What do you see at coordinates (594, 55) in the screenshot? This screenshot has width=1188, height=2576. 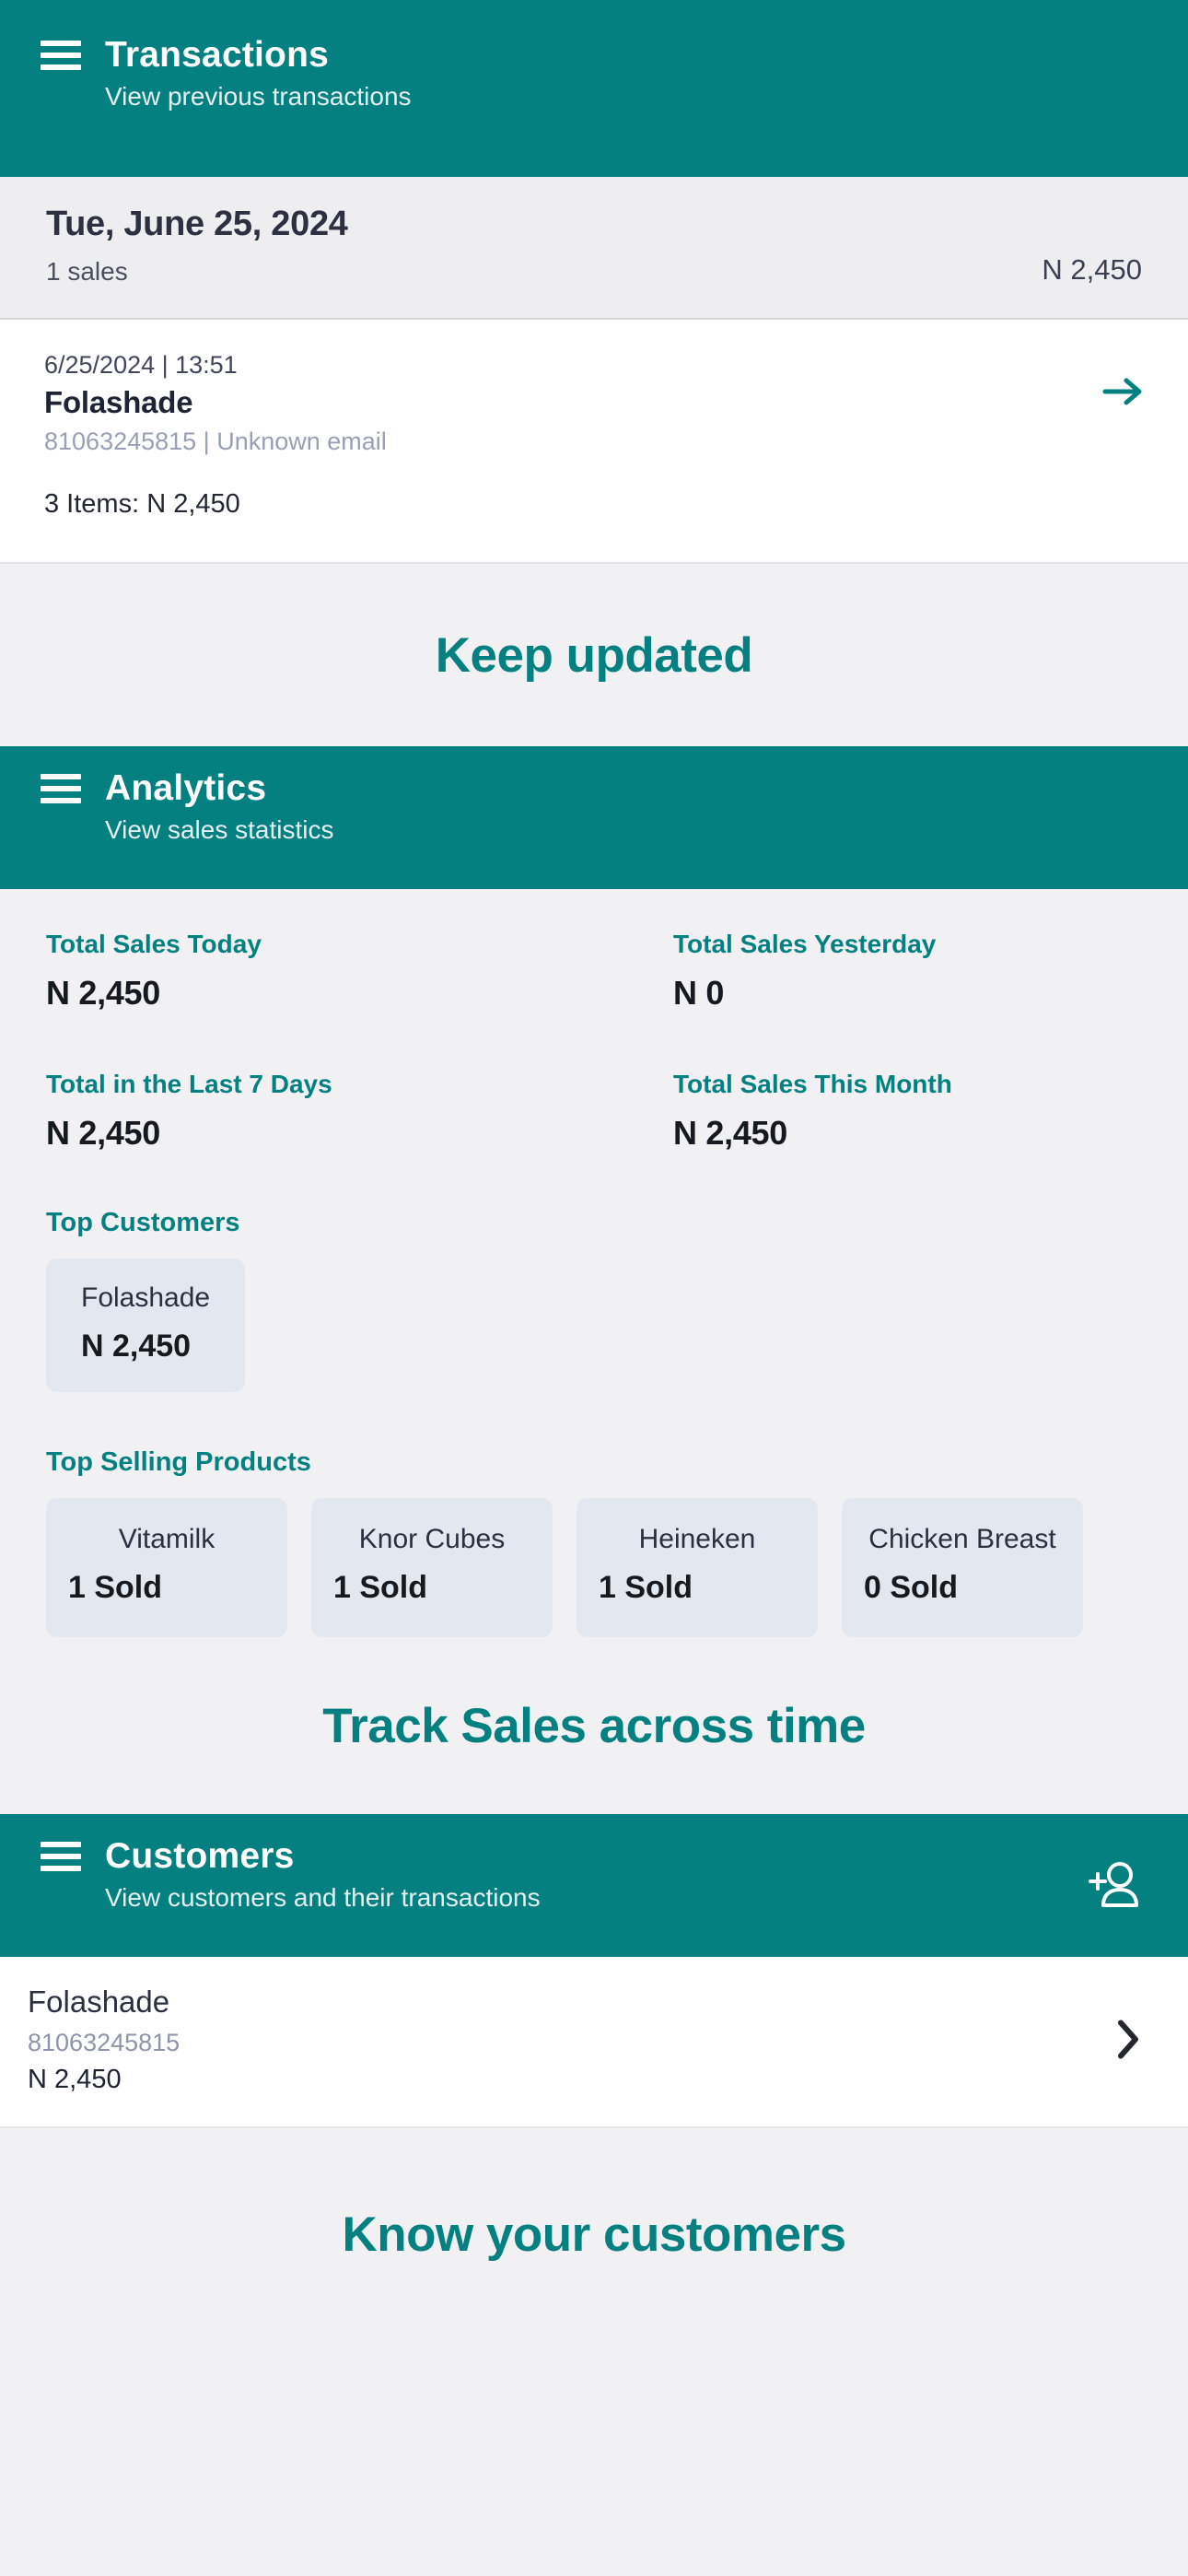 I see `transactions-header-row: Transactions` at bounding box center [594, 55].